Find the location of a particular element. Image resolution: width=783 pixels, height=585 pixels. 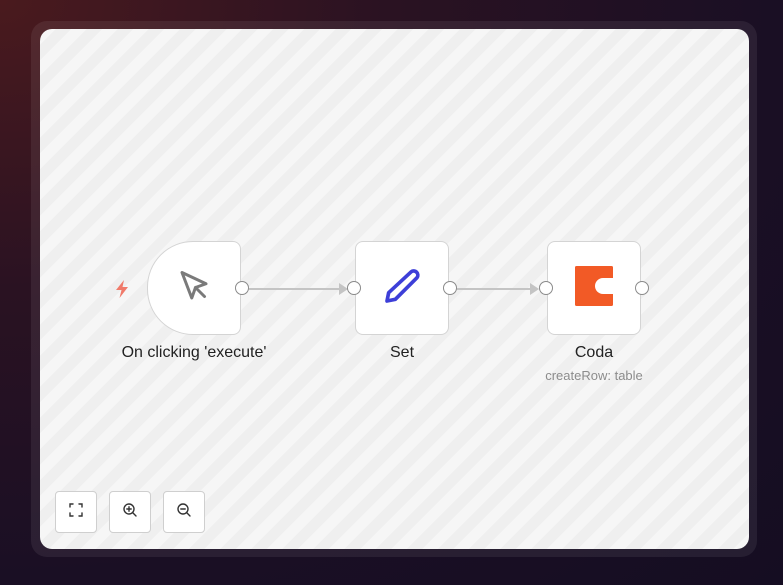

zoom-in-button is located at coordinates (130, 512).